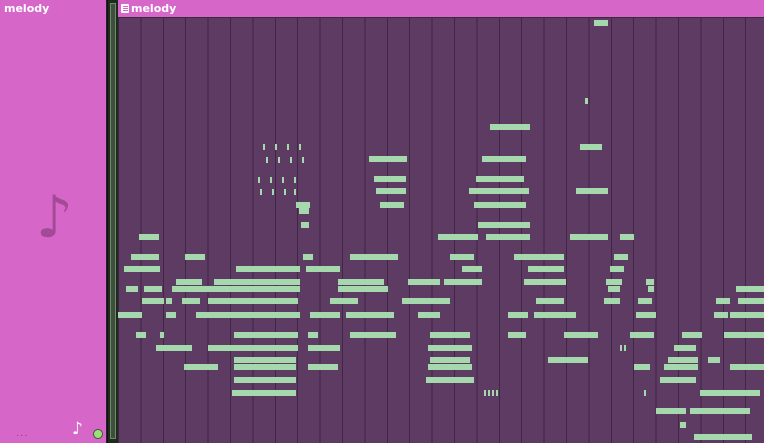 The height and width of the screenshot is (443, 764). Describe the element at coordinates (77, 429) in the screenshot. I see `note-mode-icon: ♪` at that location.